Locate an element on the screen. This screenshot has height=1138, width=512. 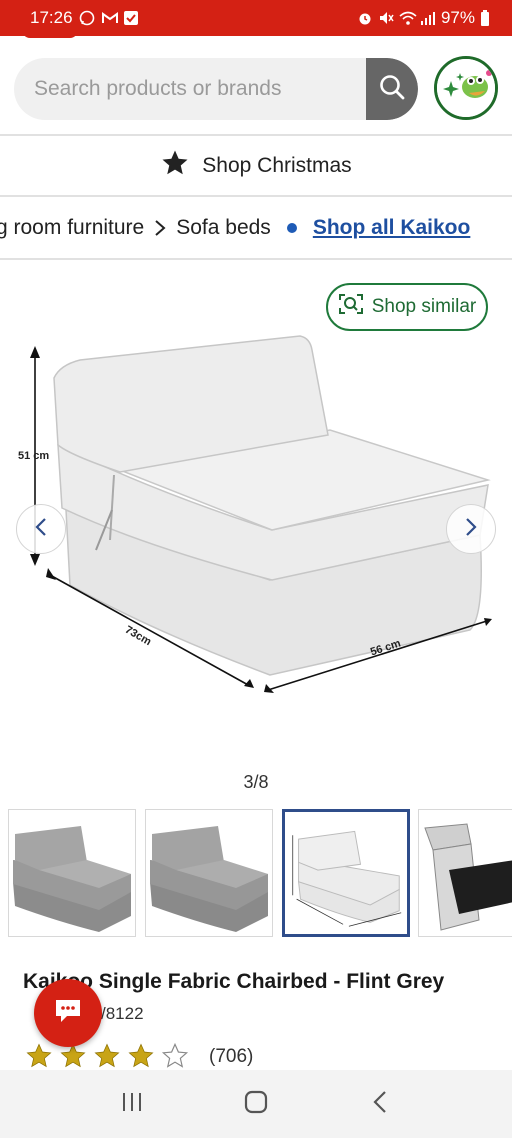
avatar is located at coordinates (466, 88).